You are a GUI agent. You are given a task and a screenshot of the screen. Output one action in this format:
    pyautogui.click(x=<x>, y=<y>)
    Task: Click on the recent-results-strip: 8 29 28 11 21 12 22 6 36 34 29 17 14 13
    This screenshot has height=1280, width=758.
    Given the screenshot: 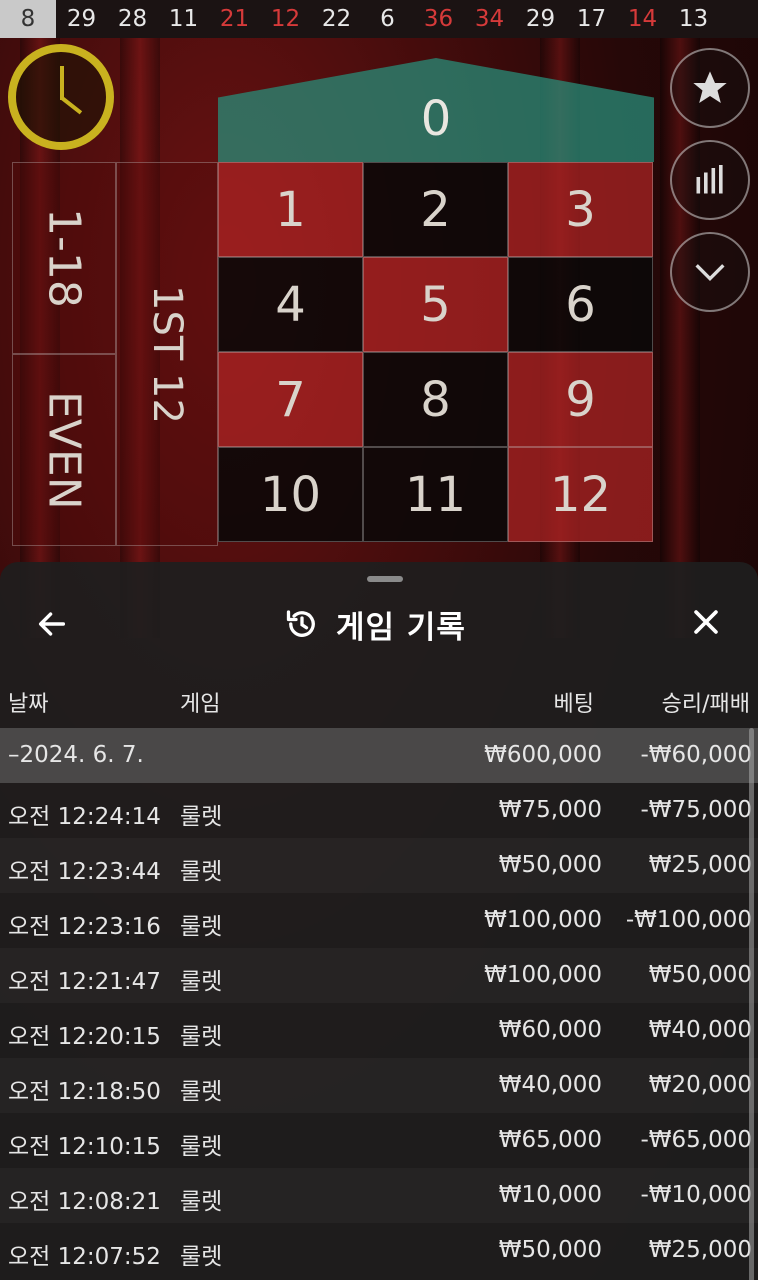 What is the action you would take?
    pyautogui.click(x=379, y=19)
    